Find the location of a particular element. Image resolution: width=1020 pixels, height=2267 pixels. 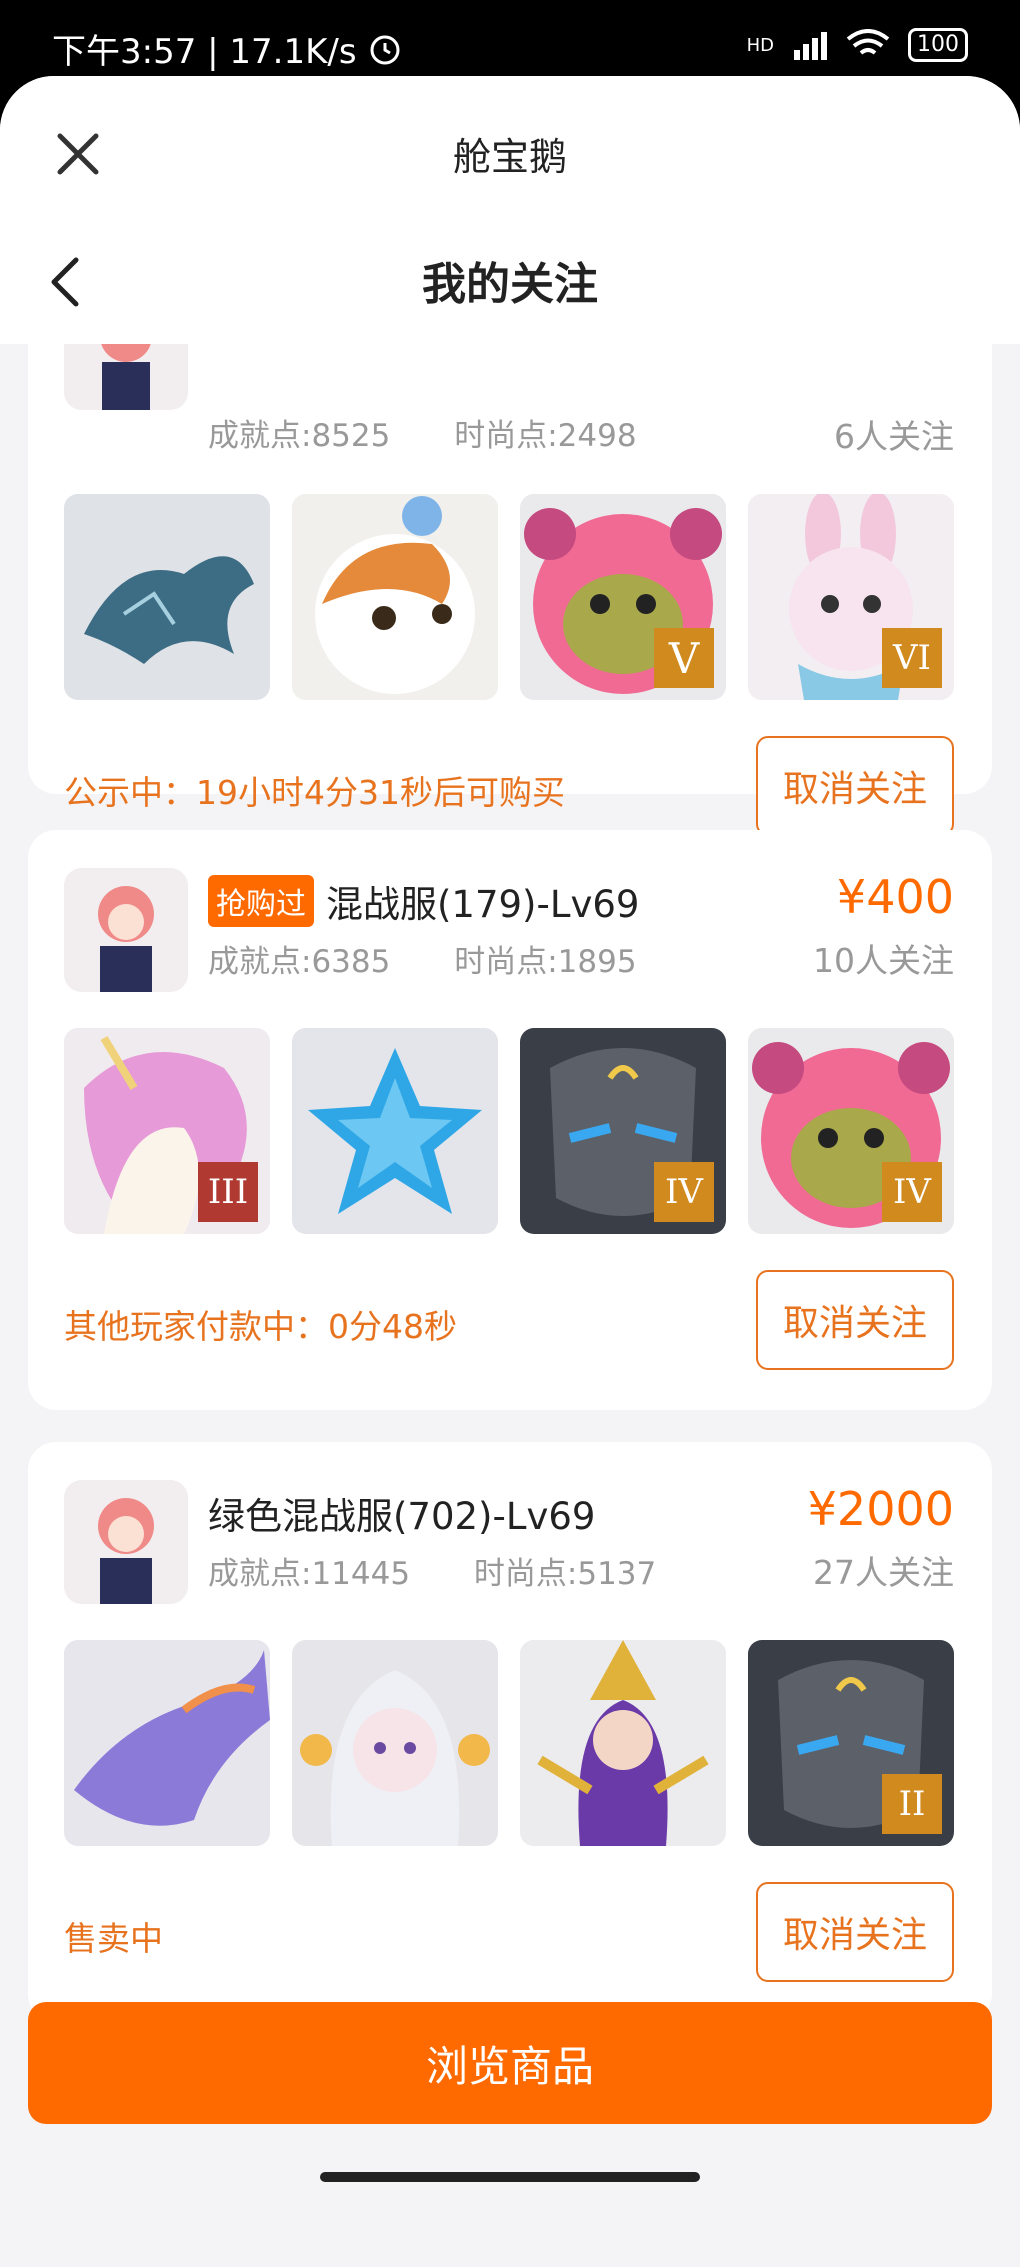

follower-count: 10人关注 is located at coordinates (883, 960).